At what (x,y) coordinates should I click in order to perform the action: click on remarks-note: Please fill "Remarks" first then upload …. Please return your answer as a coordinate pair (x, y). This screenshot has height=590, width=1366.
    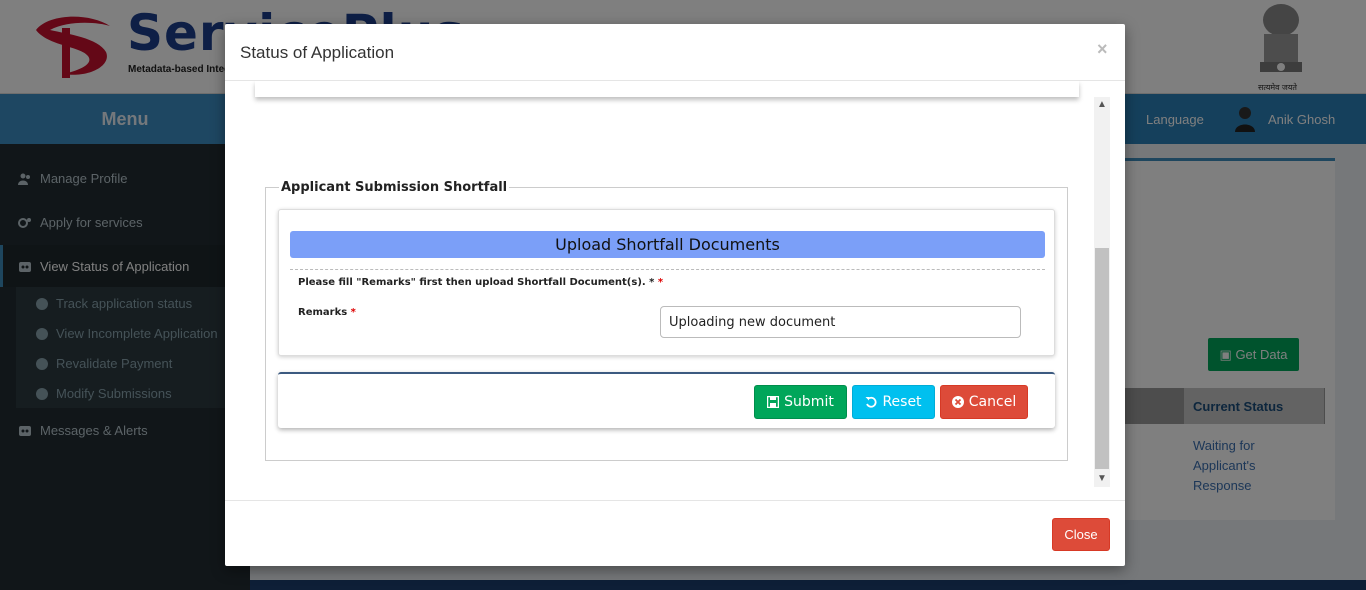
    Looking at the image, I should click on (480, 282).